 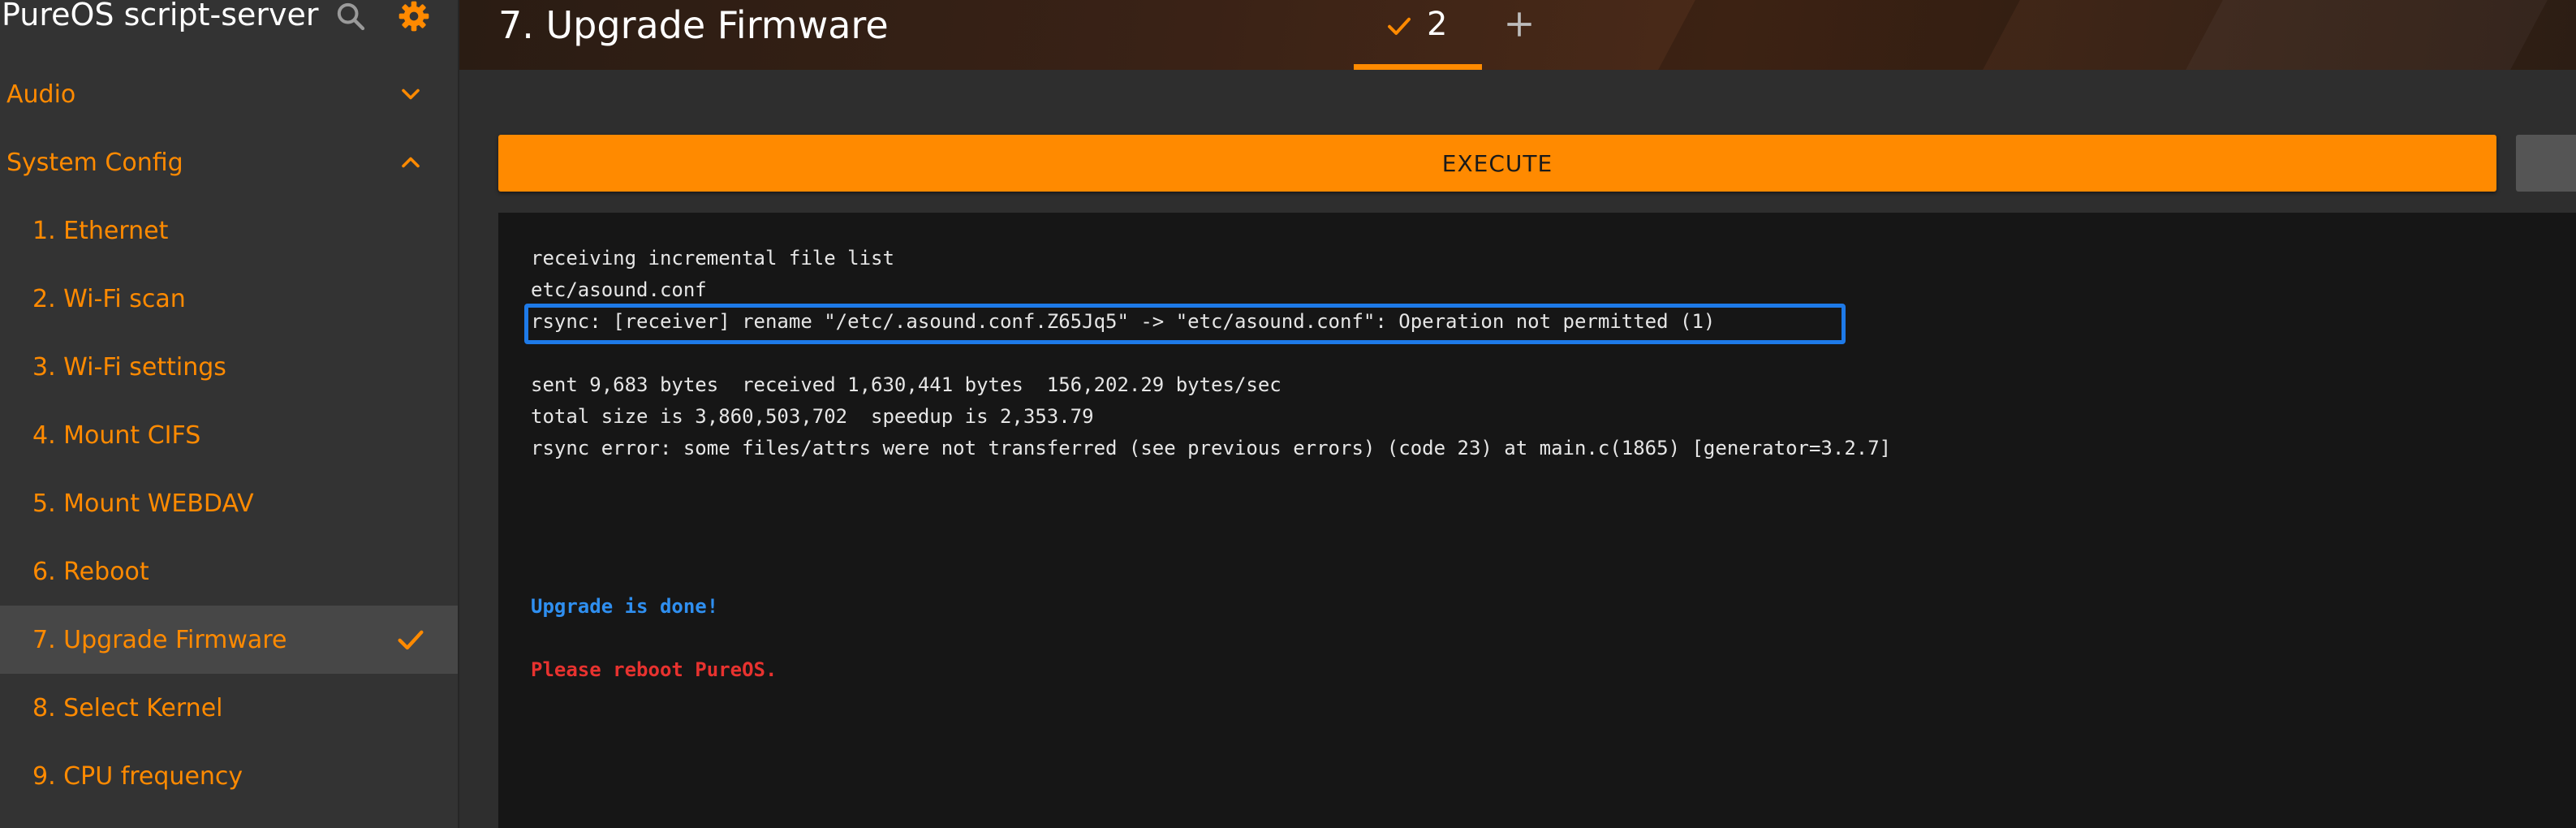 What do you see at coordinates (229, 640) in the screenshot?
I see `sidebar-item-upgrade-firmware: 7. Upgrade Firmware` at bounding box center [229, 640].